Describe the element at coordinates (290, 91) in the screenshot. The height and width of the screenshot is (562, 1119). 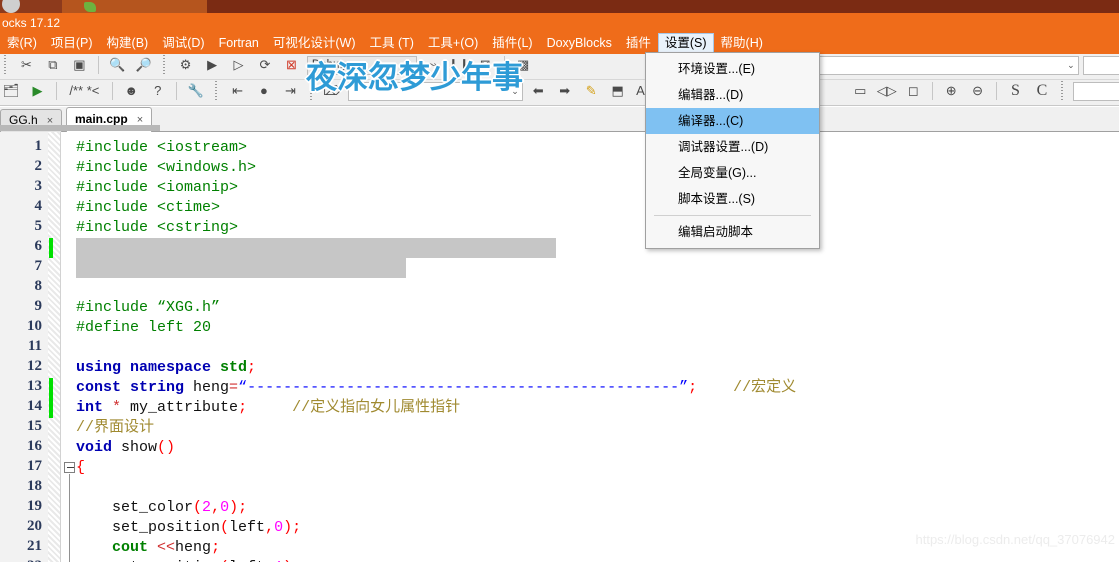
I see `jump-forward-icon: ⇥` at that location.